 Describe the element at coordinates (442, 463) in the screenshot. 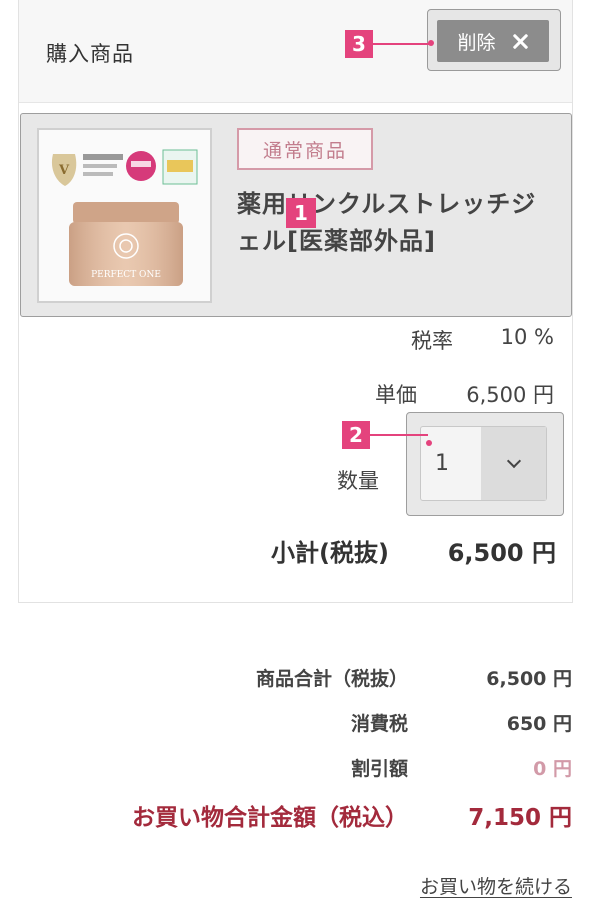

I see `quantity-value: 1` at that location.